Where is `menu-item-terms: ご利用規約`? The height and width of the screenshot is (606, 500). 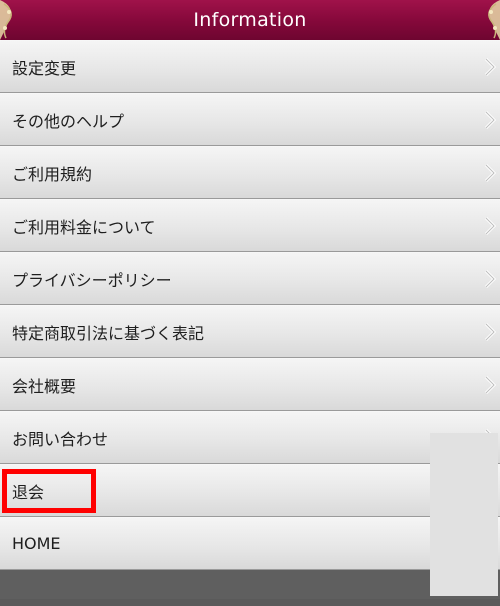 menu-item-terms: ご利用規約 is located at coordinates (250, 172).